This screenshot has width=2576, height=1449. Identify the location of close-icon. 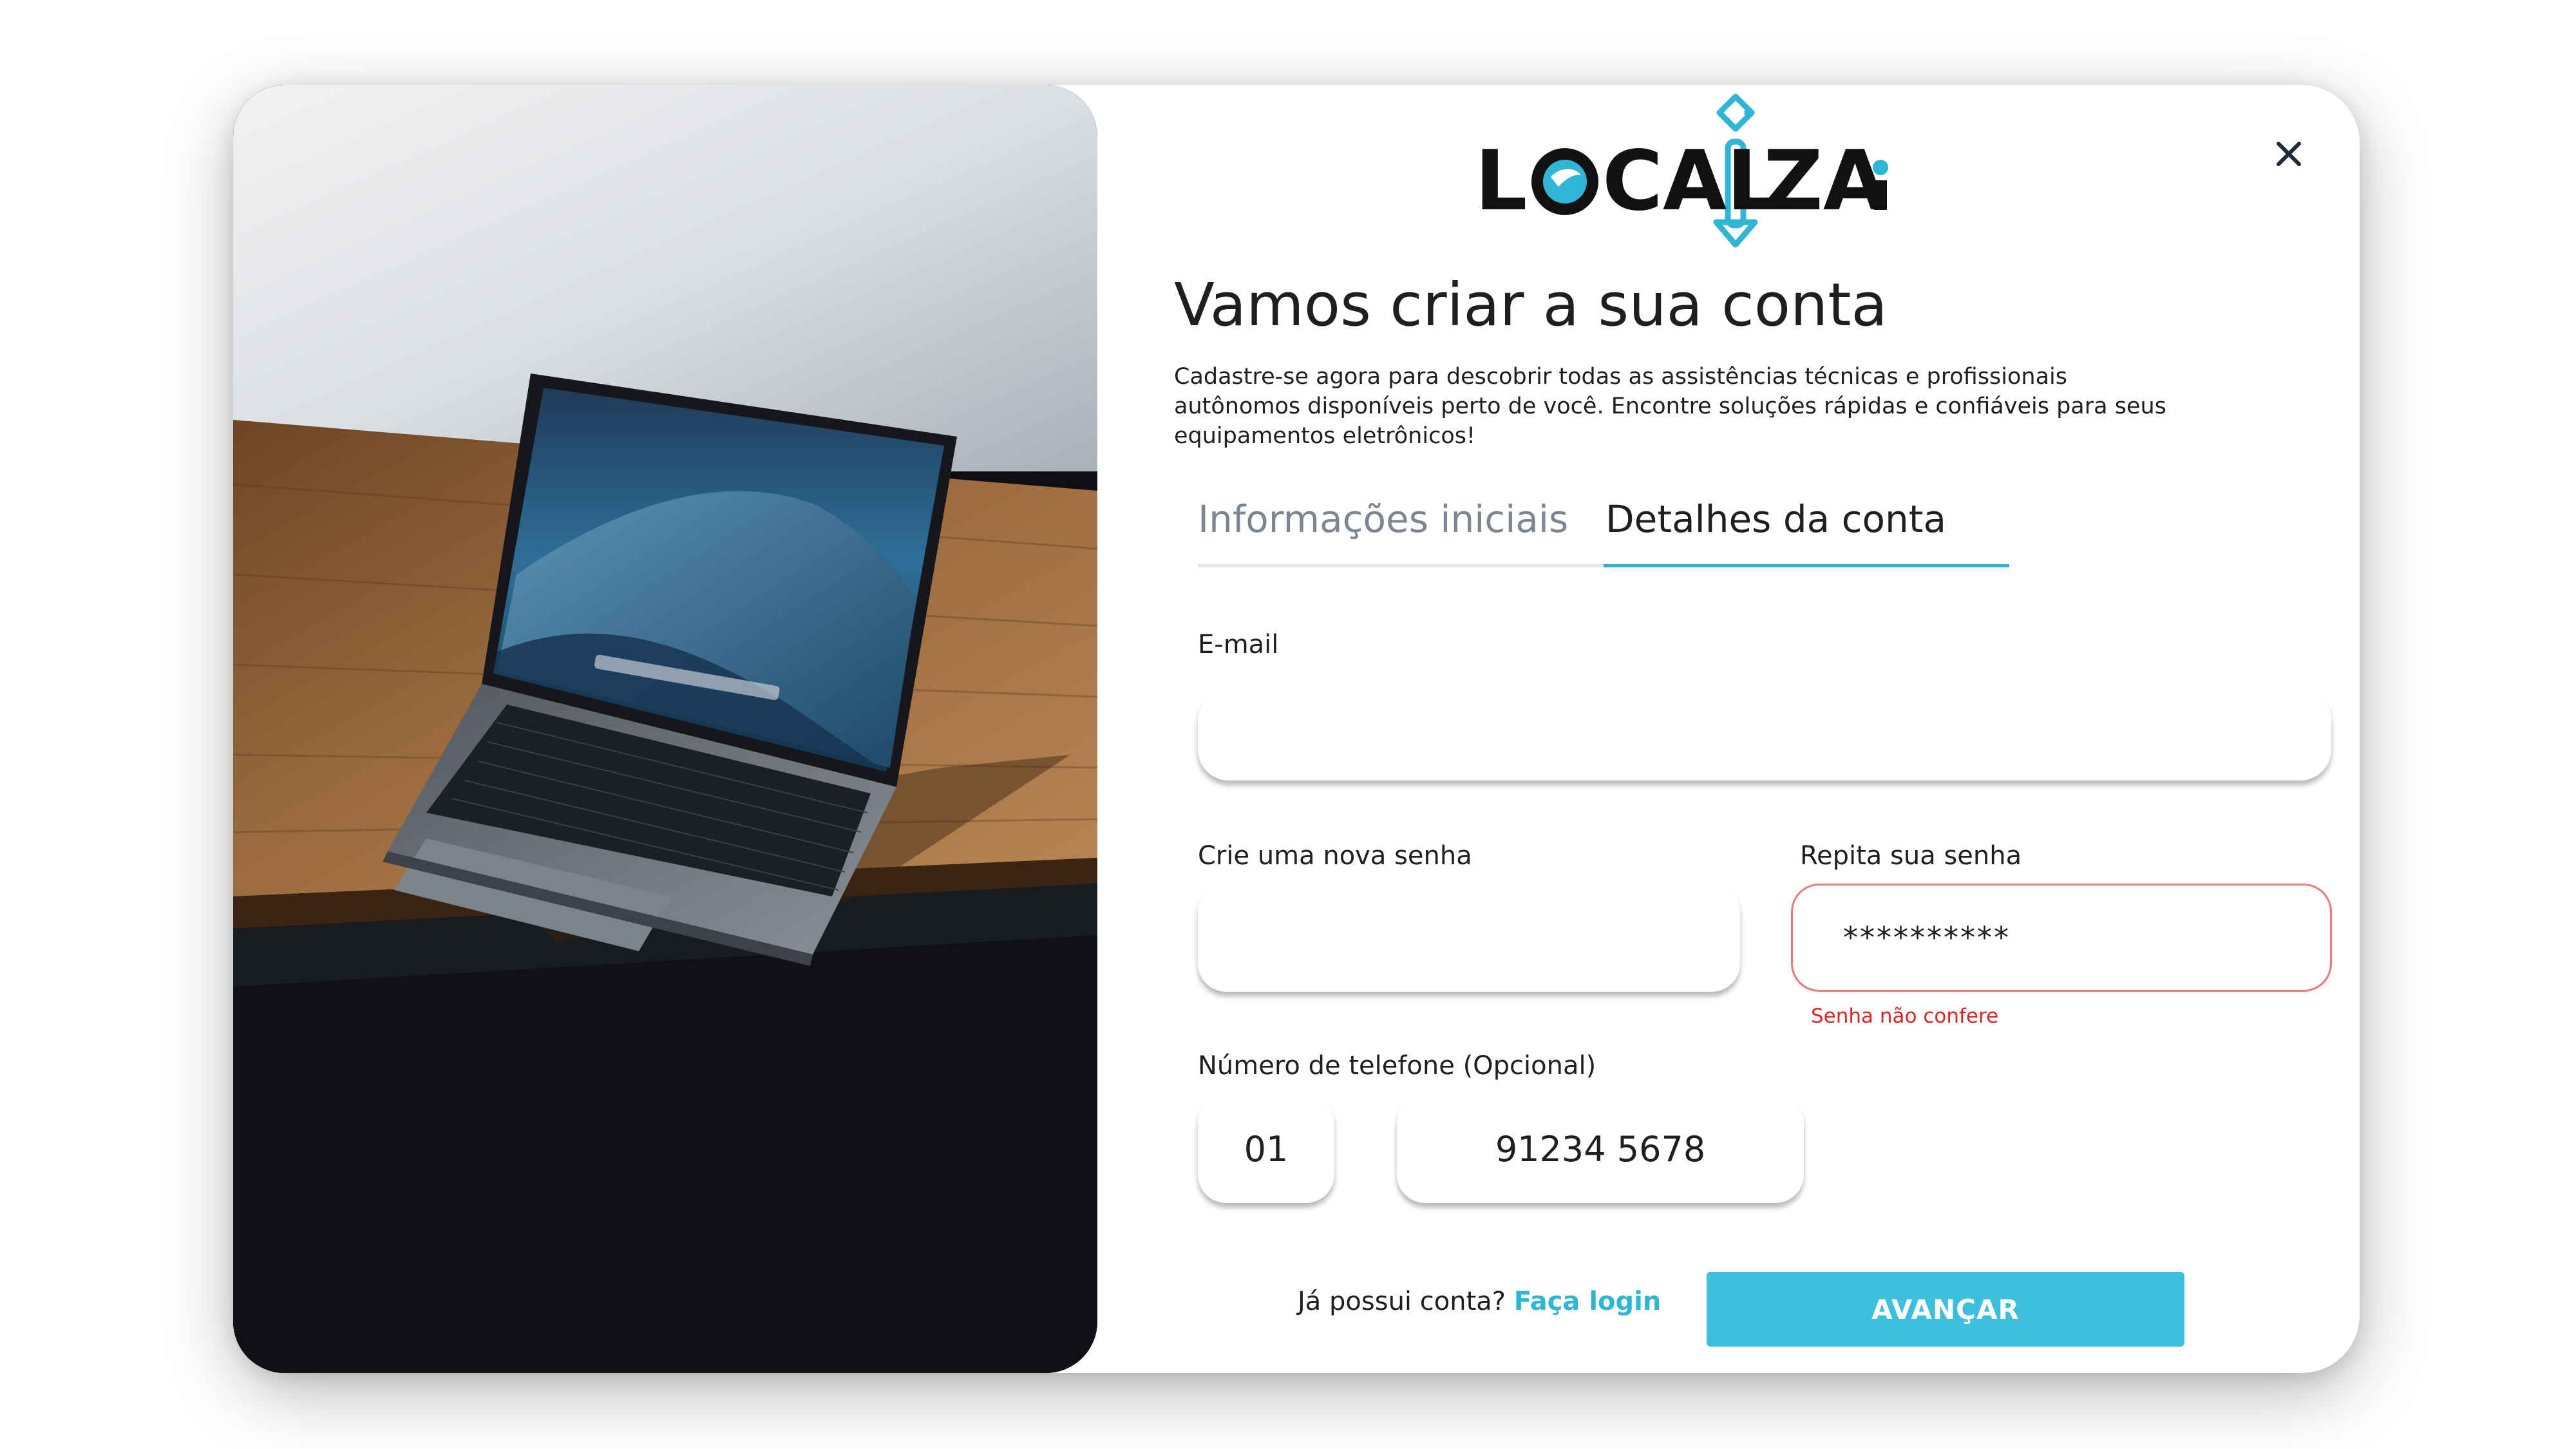
(2289, 154).